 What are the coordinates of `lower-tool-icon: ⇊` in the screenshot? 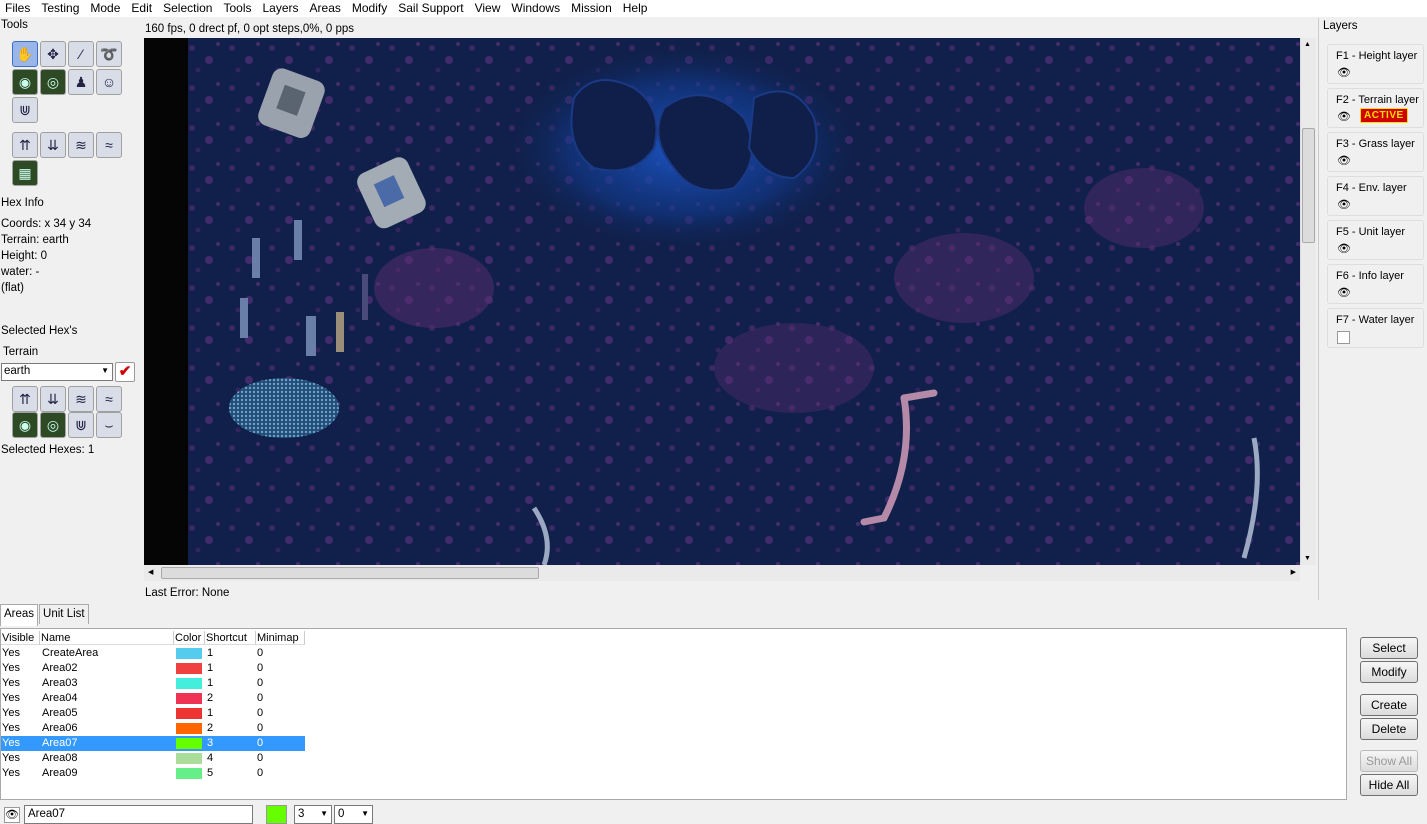 It's located at (53, 145).